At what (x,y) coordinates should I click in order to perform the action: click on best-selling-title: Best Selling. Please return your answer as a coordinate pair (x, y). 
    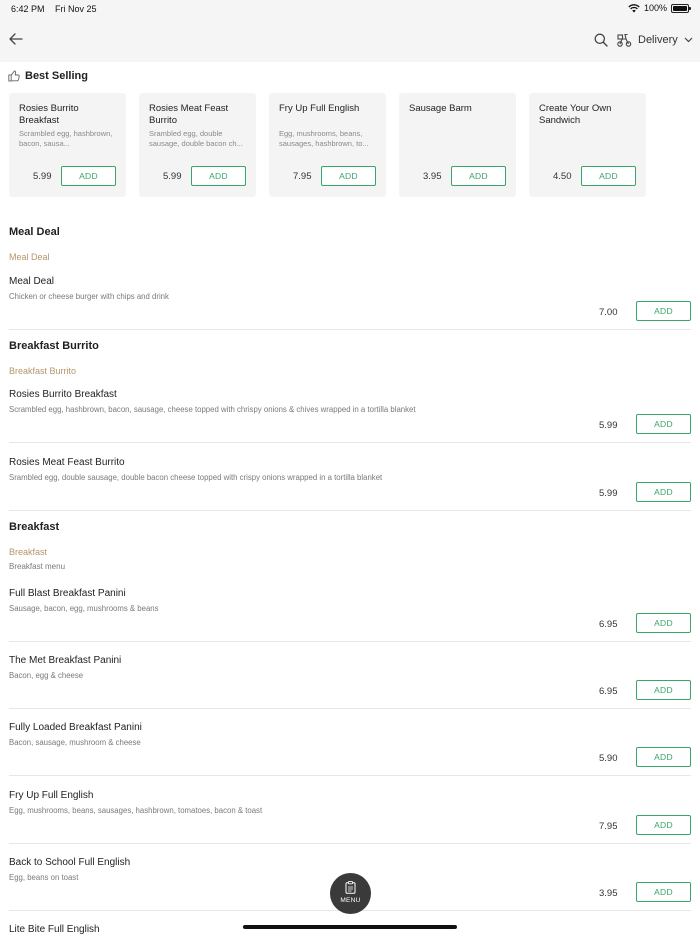
    Looking at the image, I should click on (56, 76).